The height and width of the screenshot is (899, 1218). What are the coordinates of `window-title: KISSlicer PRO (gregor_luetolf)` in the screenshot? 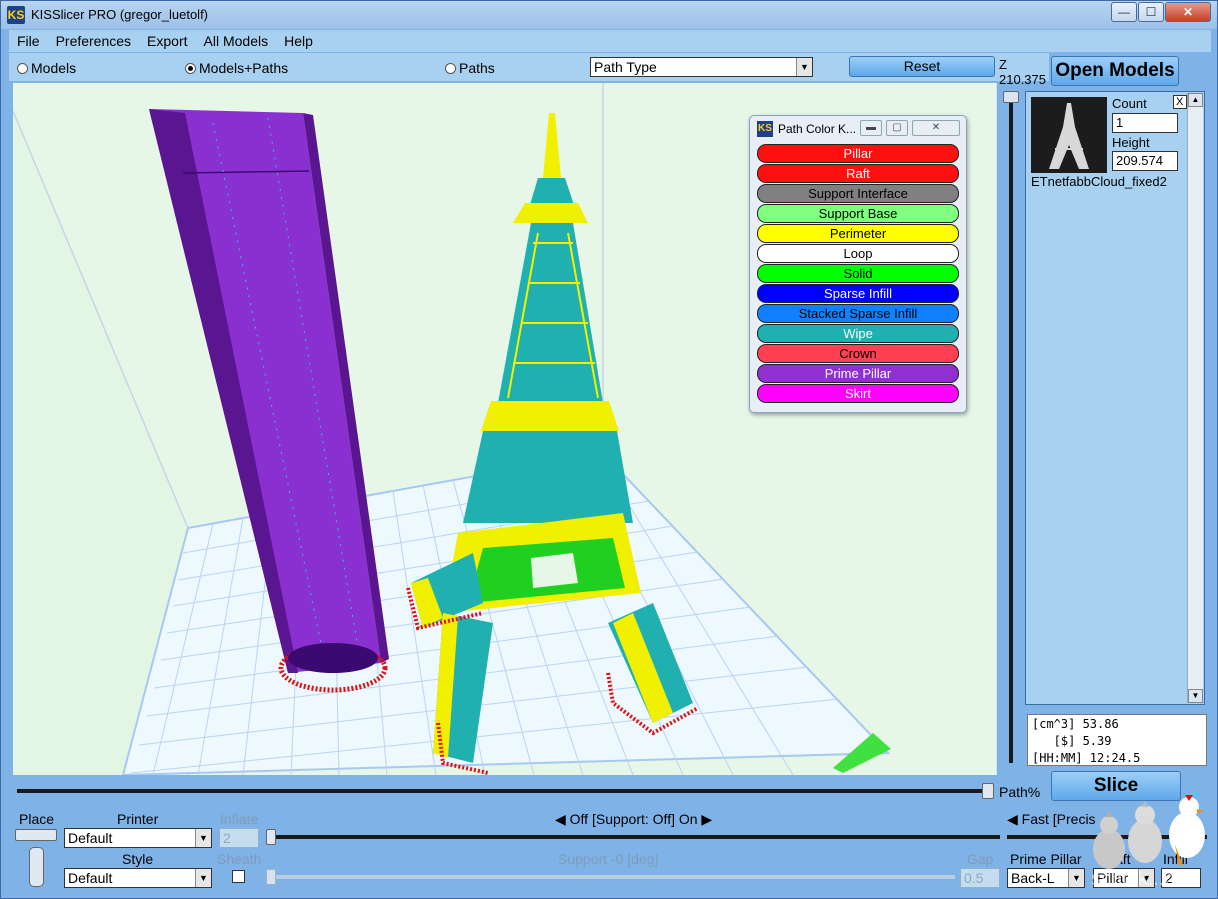 It's located at (120, 14).